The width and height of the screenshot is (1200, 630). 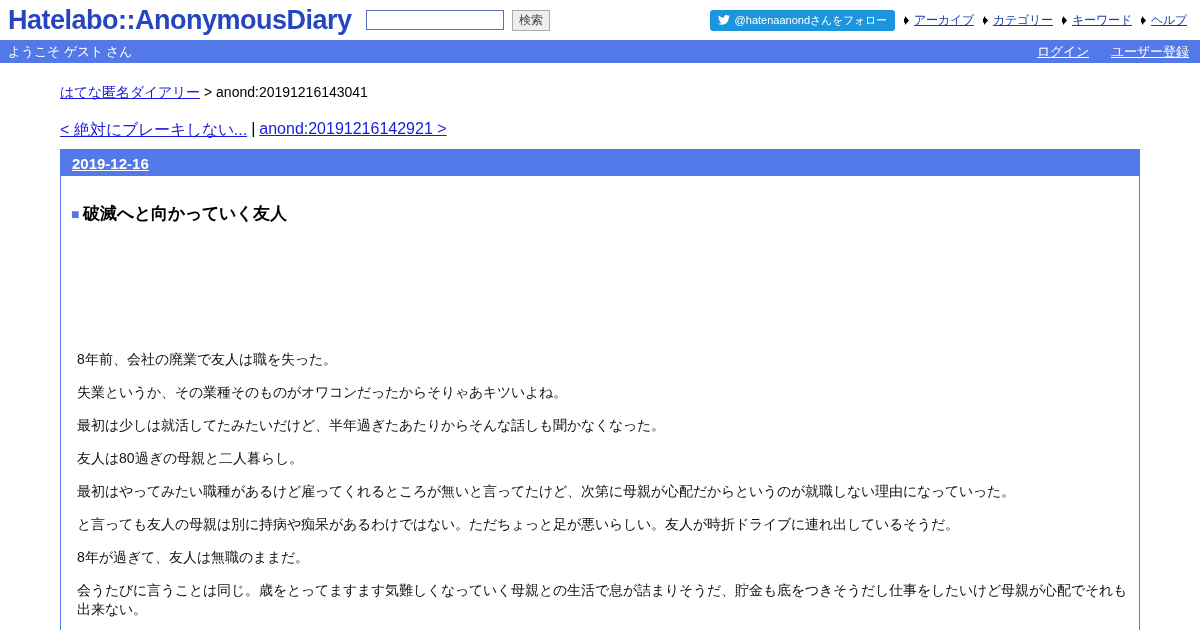 I want to click on nav-link: カテゴリー, so click(x=1023, y=20).